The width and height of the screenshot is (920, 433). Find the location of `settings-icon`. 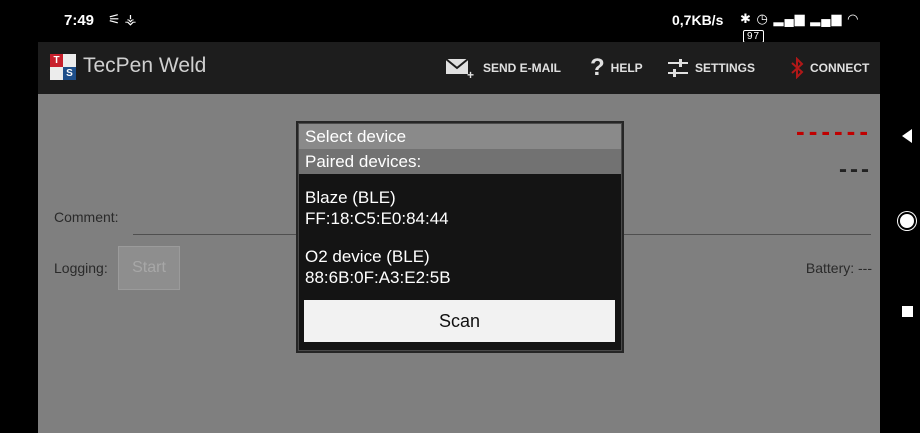

settings-icon is located at coordinates (678, 68).